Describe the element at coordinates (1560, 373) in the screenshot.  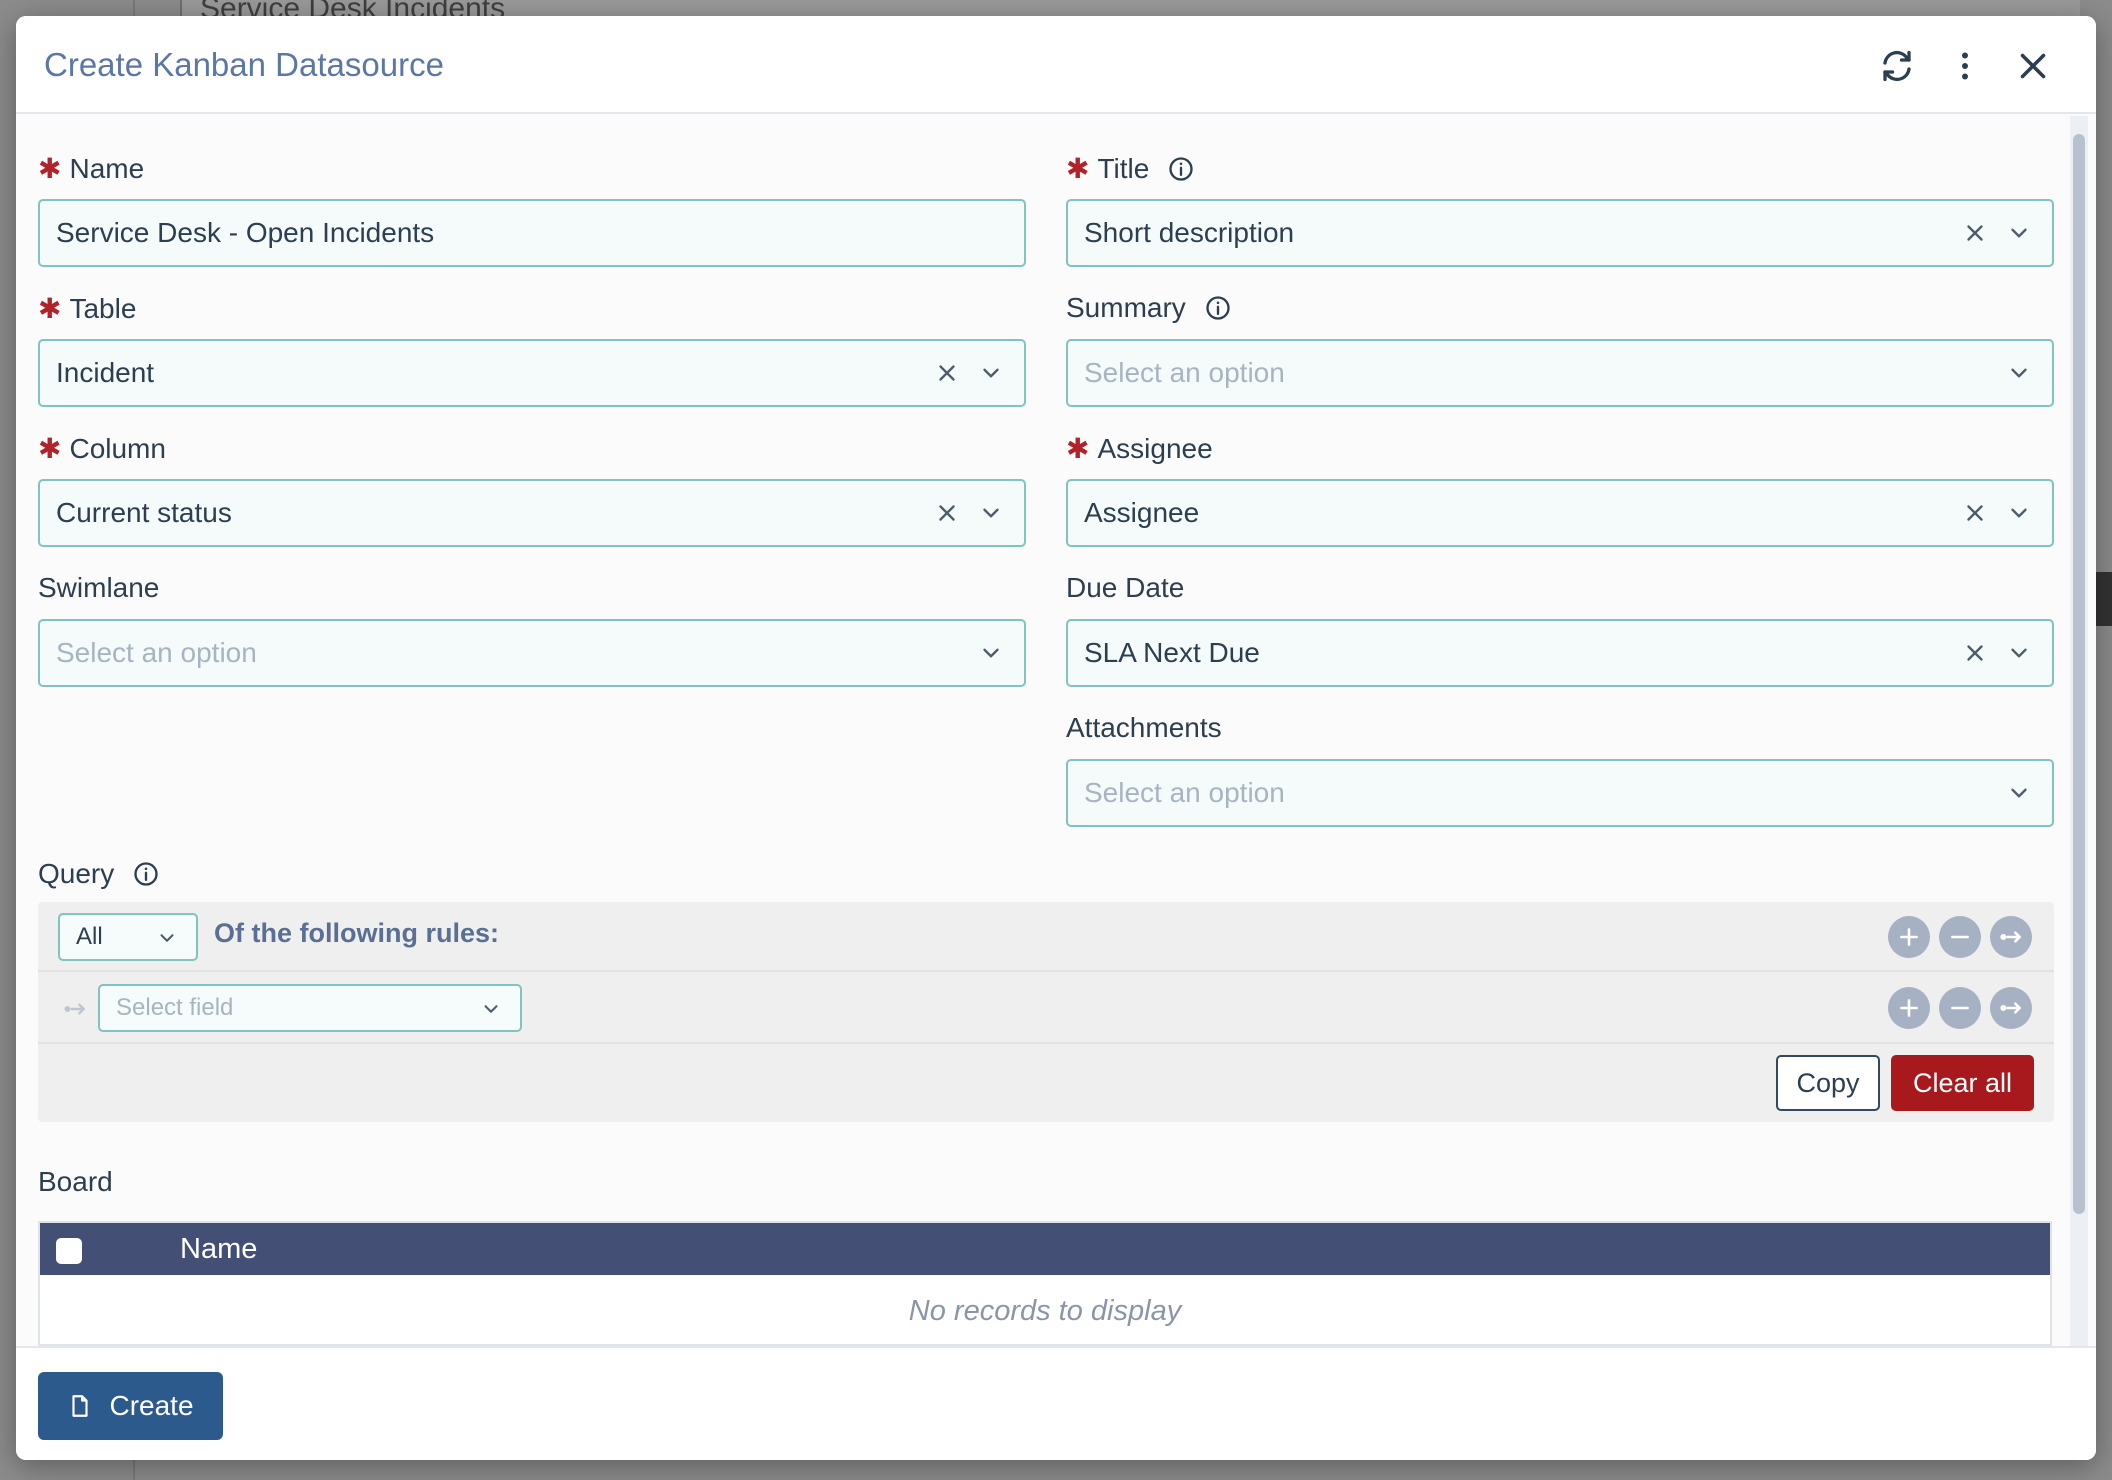
I see `summary-select: Select an option` at that location.